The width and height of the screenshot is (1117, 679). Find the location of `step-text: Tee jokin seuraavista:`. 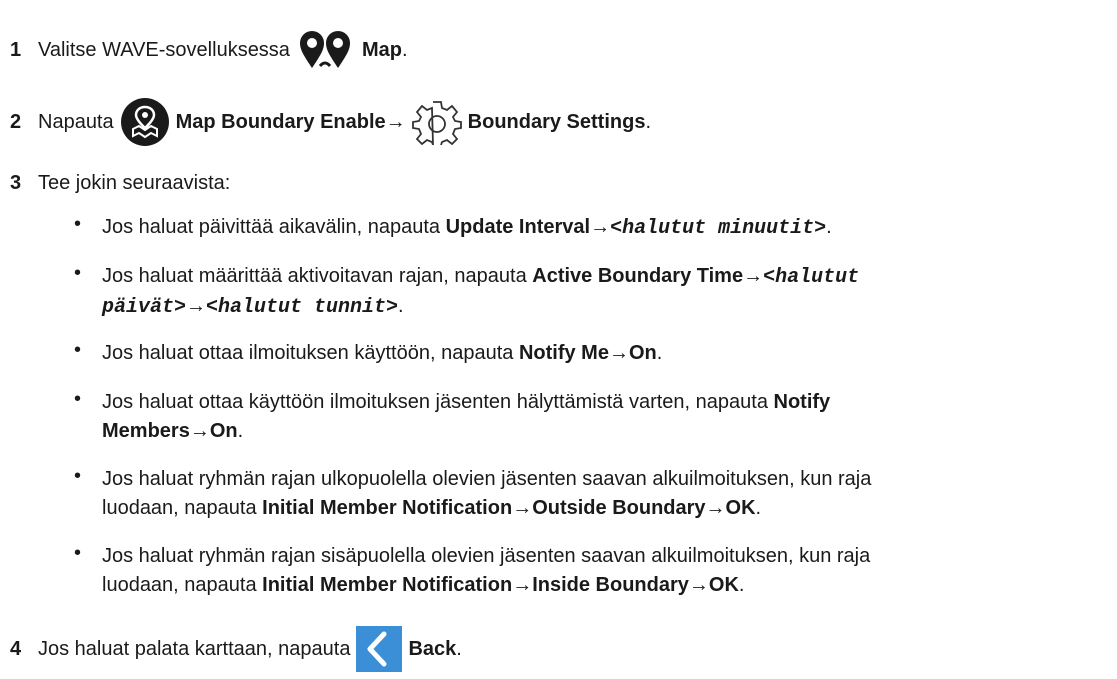

step-text: Tee jokin seuraavista: is located at coordinates (134, 182).